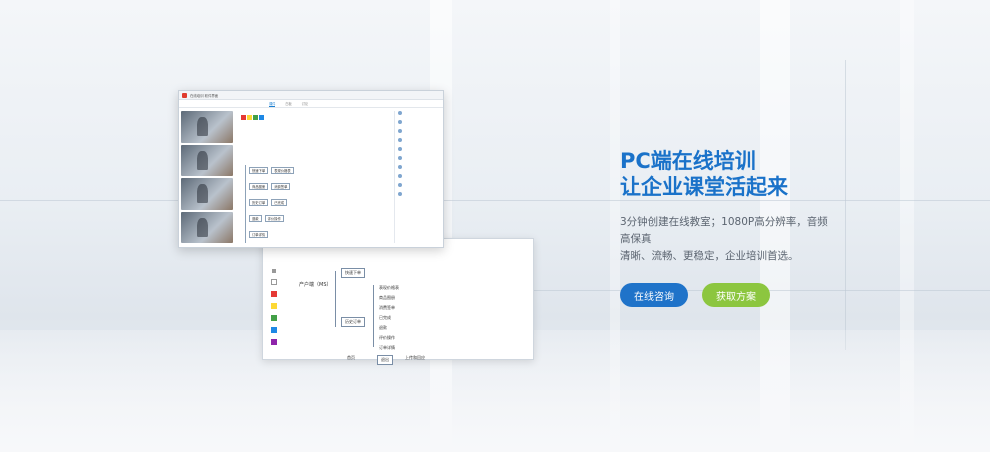 This screenshot has height=452, width=990. I want to click on window-titlebar: 在线培训 软件界面, so click(311, 95).